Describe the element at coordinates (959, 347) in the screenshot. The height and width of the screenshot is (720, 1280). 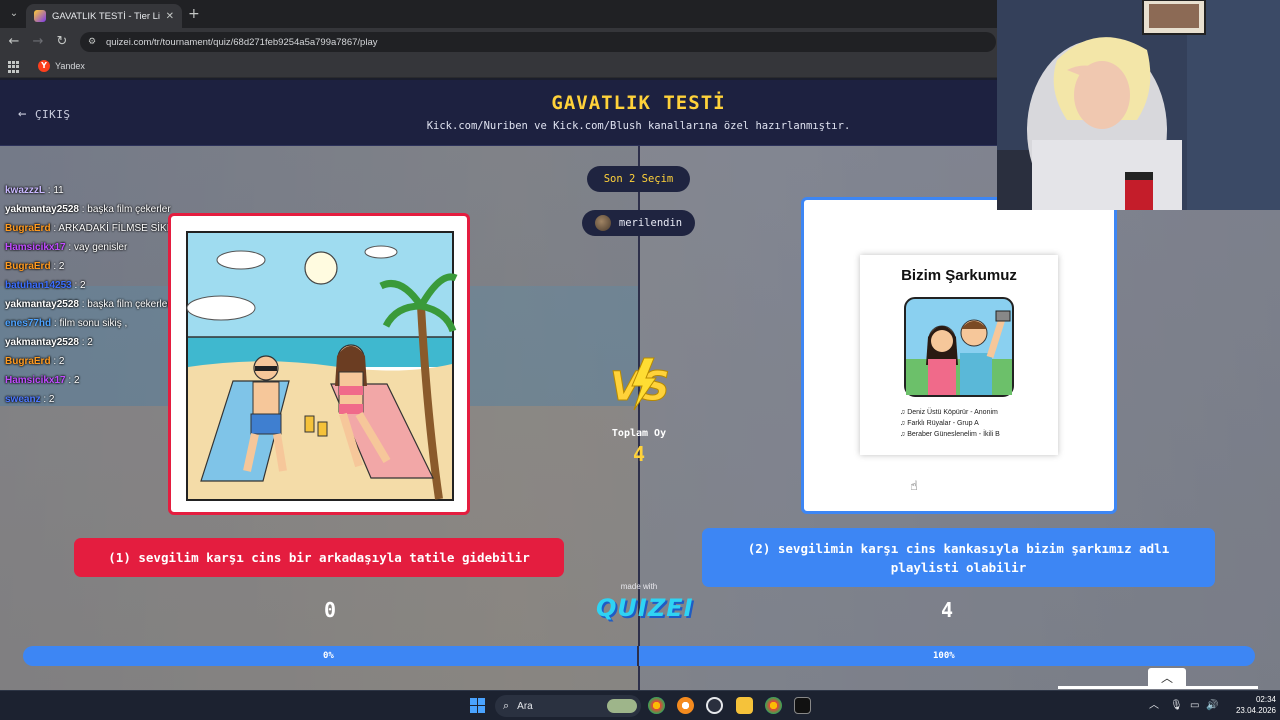
I see `selfie-couple-illustration` at that location.